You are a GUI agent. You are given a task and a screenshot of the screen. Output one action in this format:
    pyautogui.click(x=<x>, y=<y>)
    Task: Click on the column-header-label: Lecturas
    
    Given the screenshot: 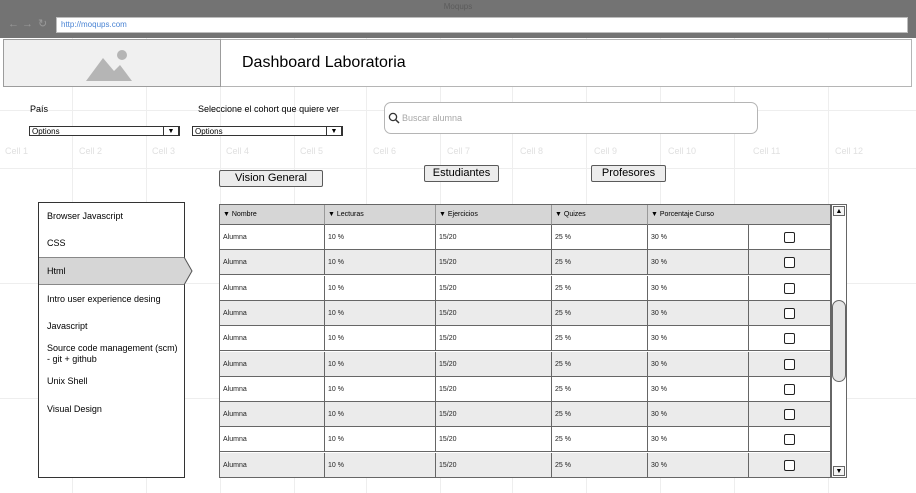 What is the action you would take?
    pyautogui.click(x=350, y=214)
    